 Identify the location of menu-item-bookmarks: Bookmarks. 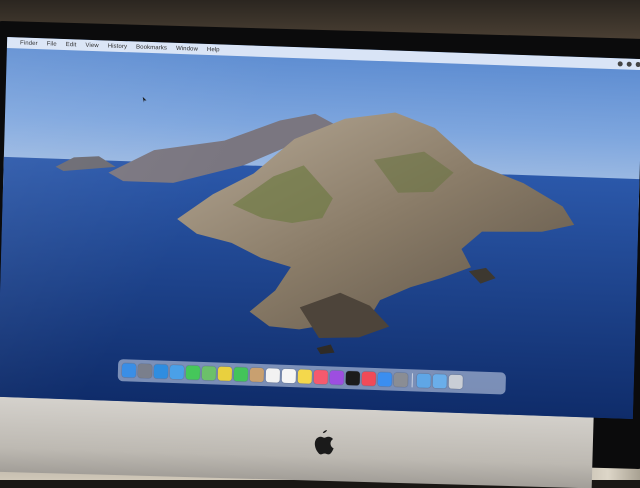
(151, 47).